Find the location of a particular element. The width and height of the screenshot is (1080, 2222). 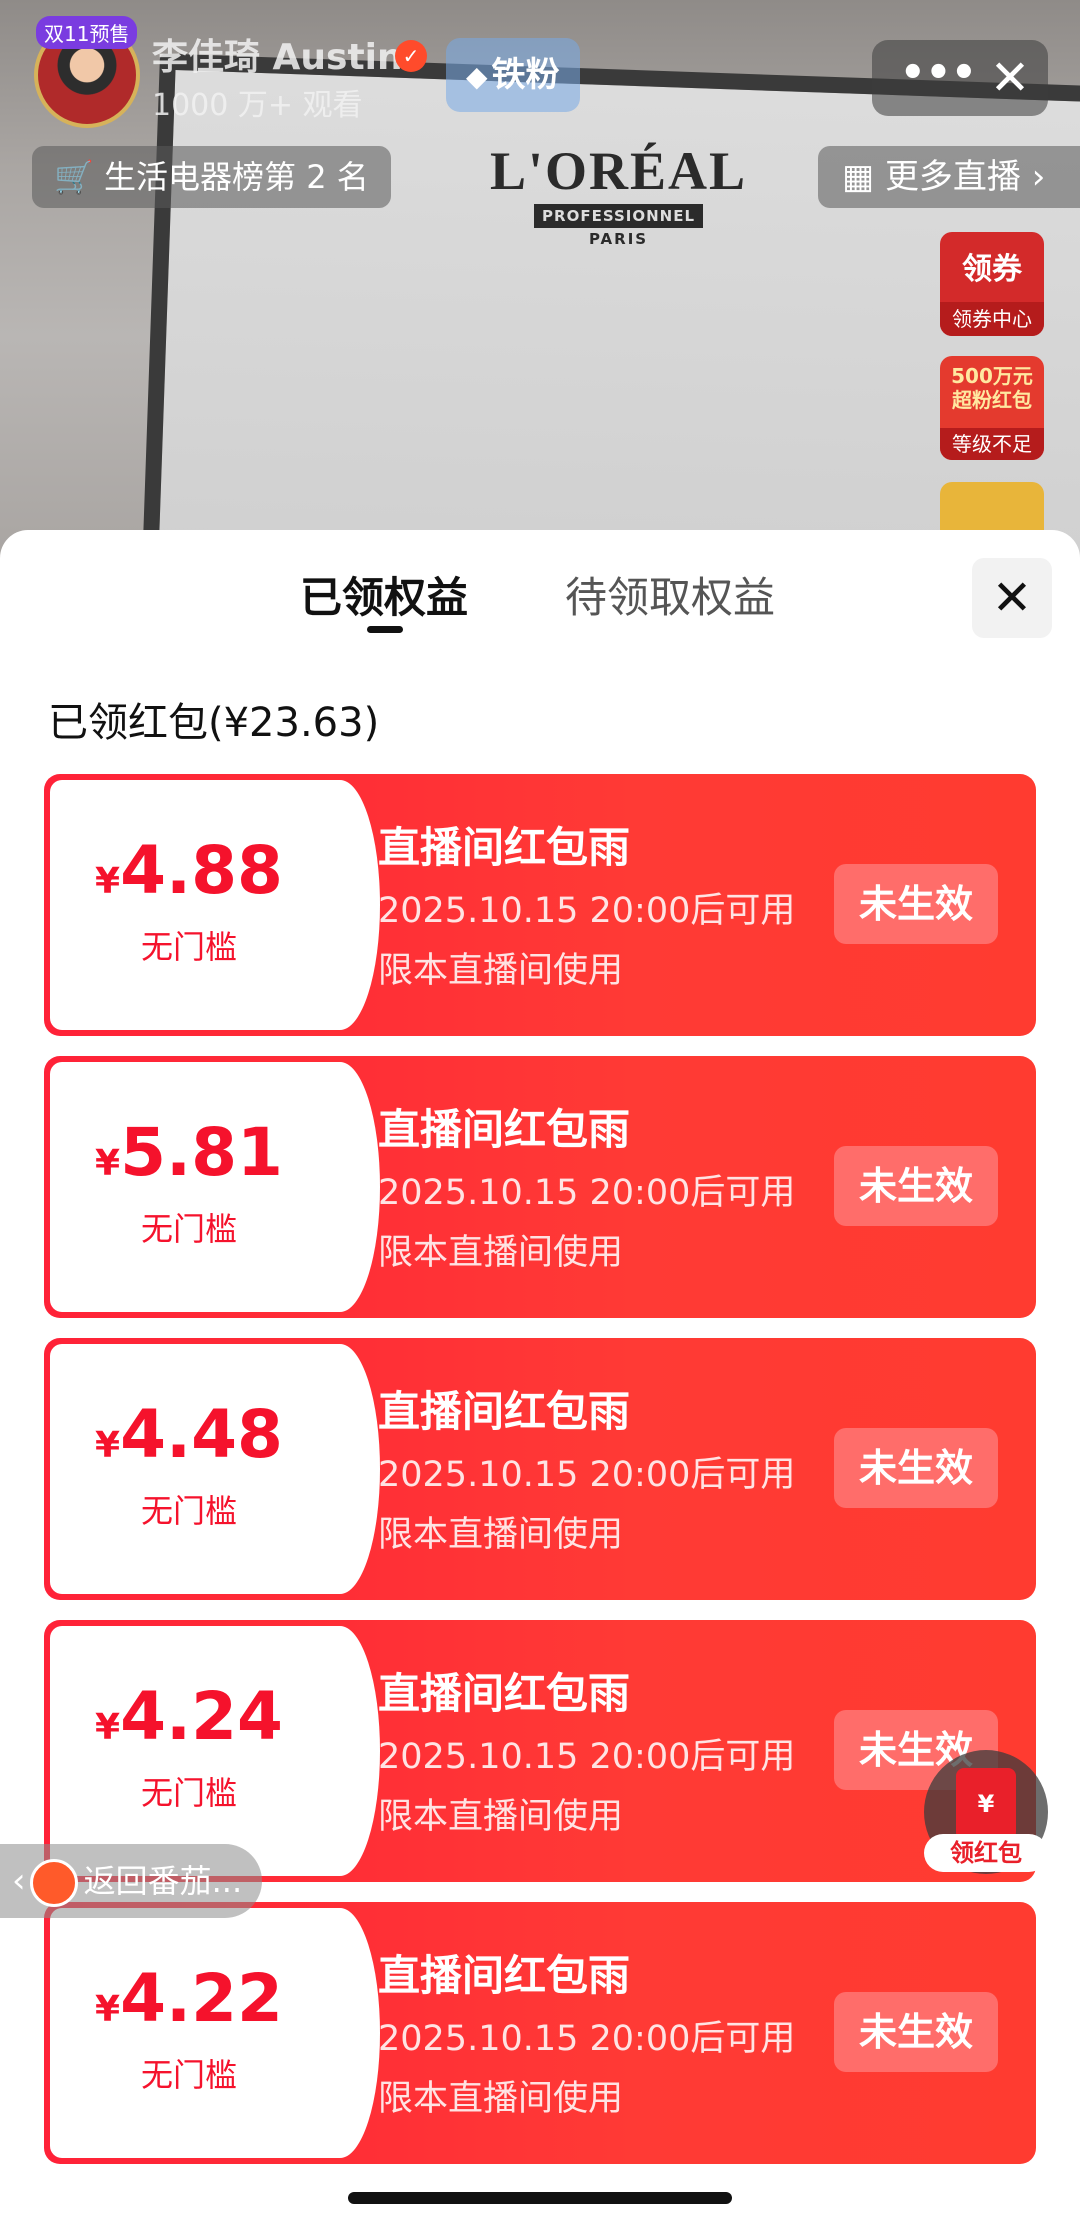

more-live-label: 更多直播 is located at coordinates (952, 177).